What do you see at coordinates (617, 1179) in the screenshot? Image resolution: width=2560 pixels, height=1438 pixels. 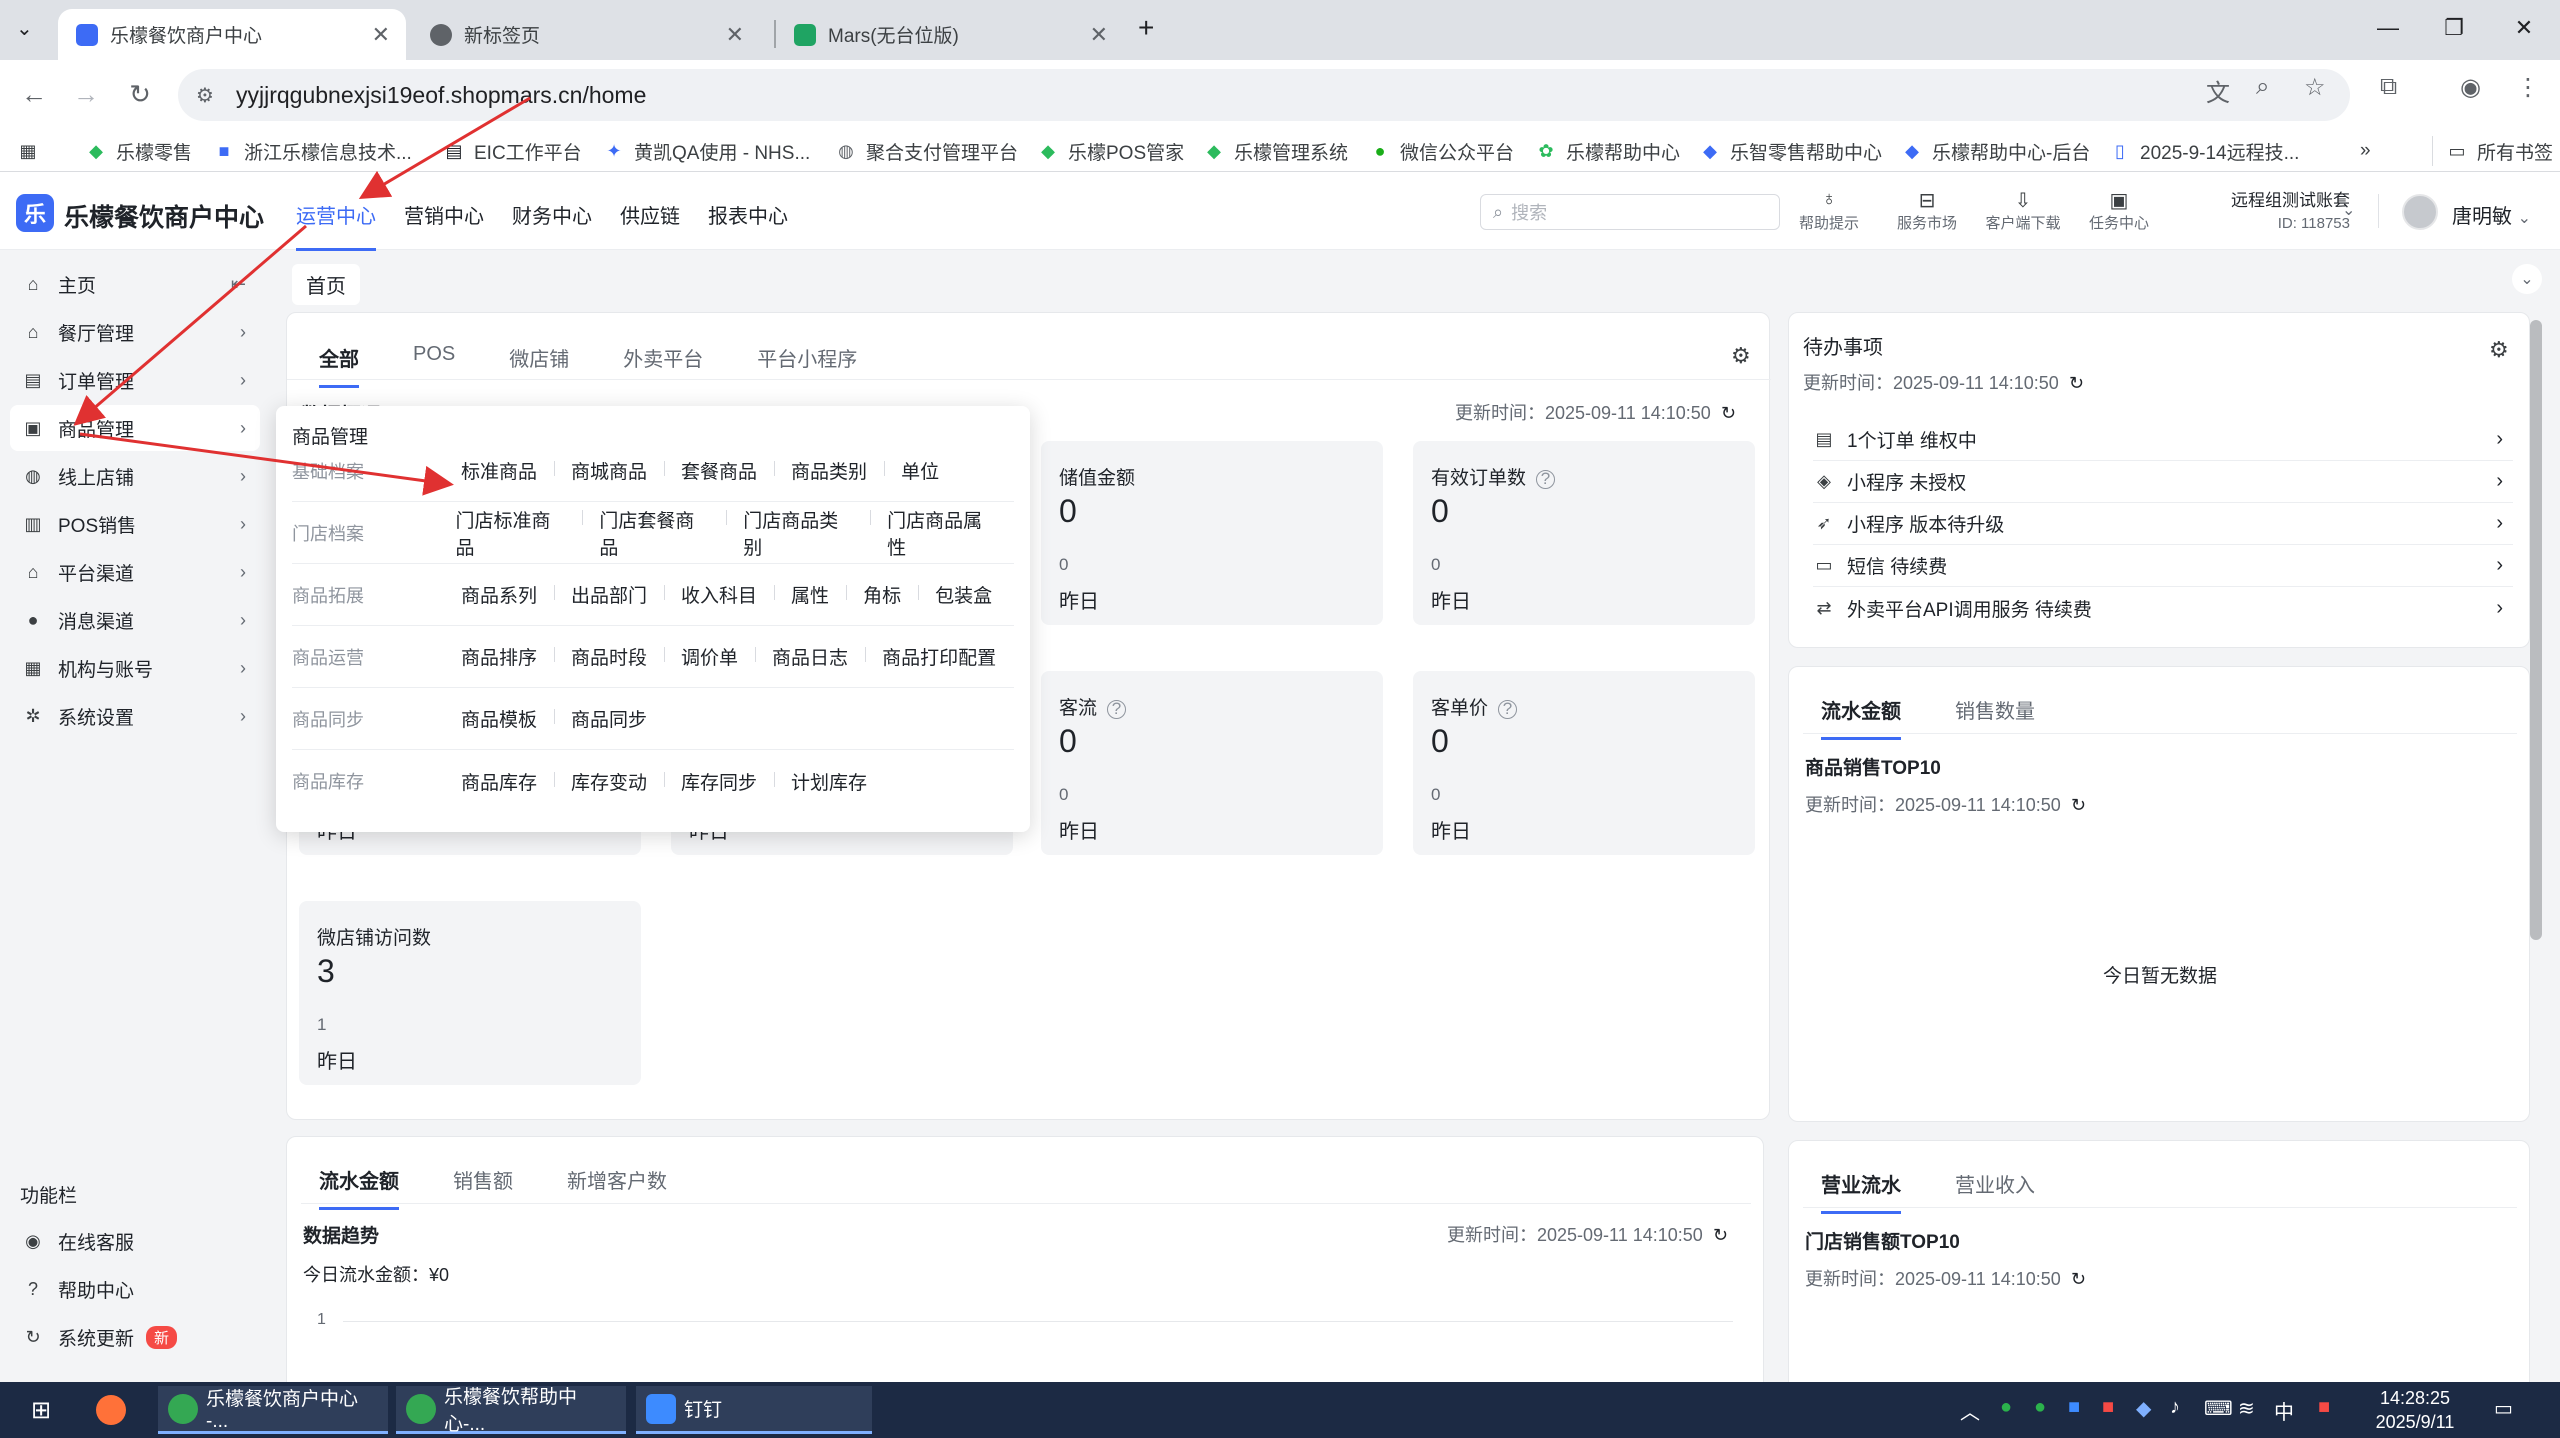 I see `tab-new-customers: 新增客户数` at bounding box center [617, 1179].